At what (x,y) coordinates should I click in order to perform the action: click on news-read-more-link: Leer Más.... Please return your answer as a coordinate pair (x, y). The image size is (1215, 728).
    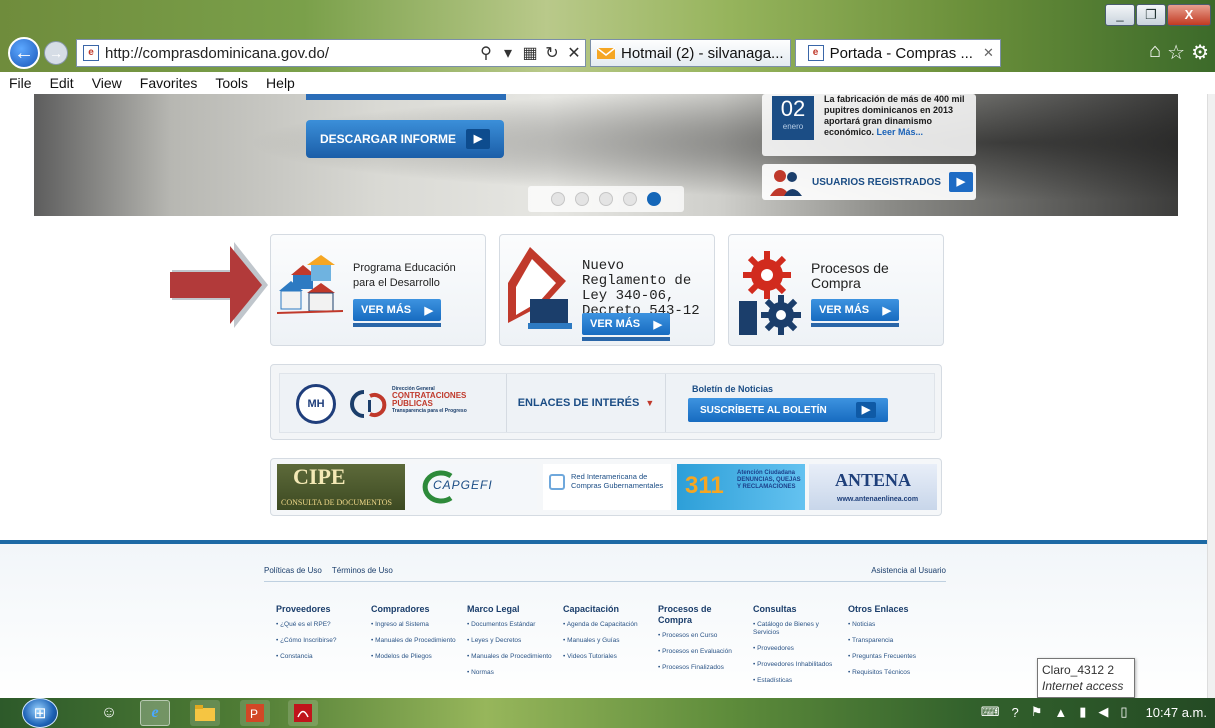
    Looking at the image, I should click on (900, 132).